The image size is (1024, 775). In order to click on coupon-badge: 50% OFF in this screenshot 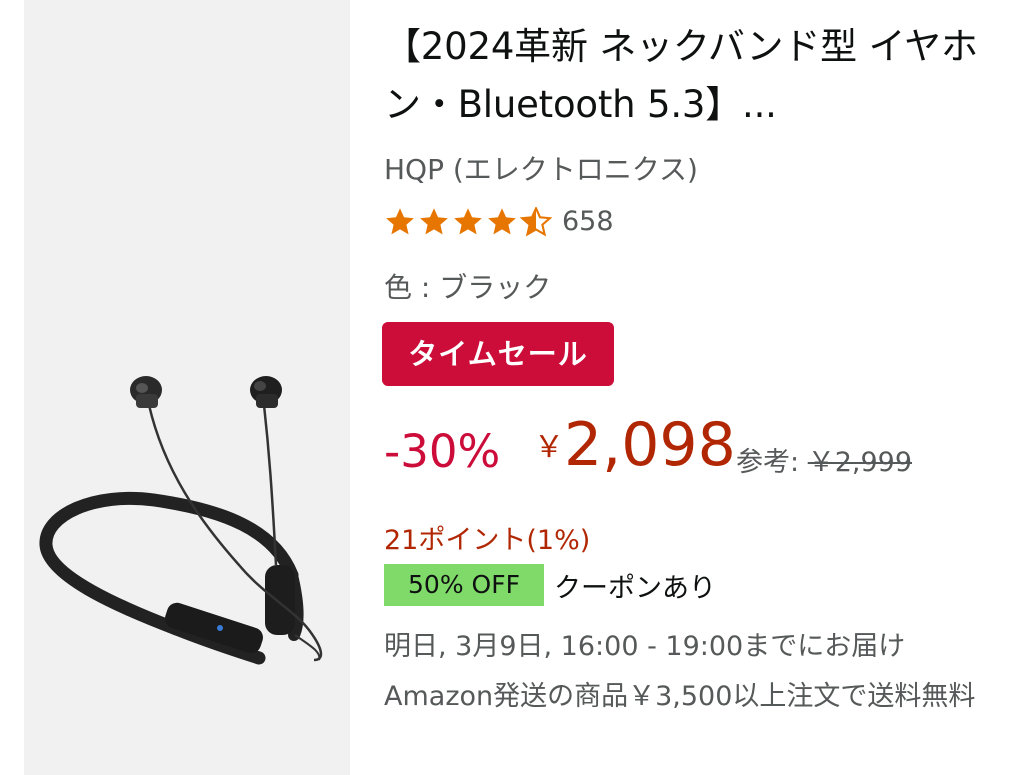, I will do `click(464, 585)`.